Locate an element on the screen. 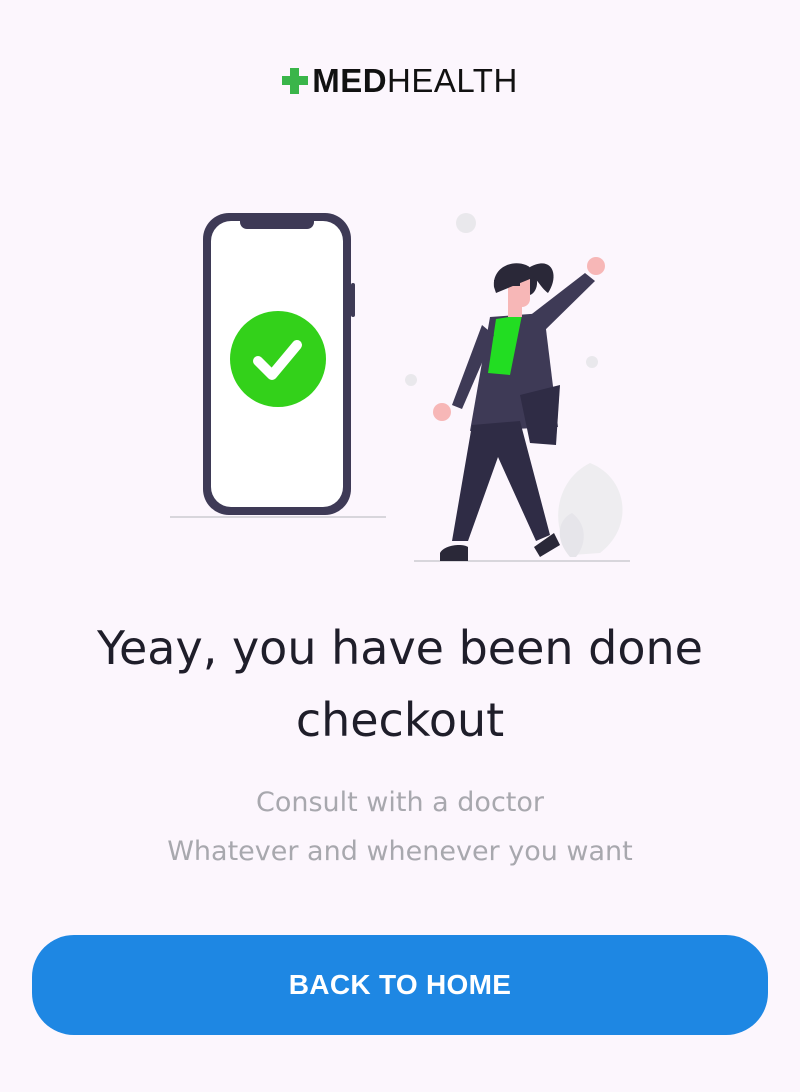 This screenshot has width=800, height=1092. check-circle-icon is located at coordinates (278, 359).